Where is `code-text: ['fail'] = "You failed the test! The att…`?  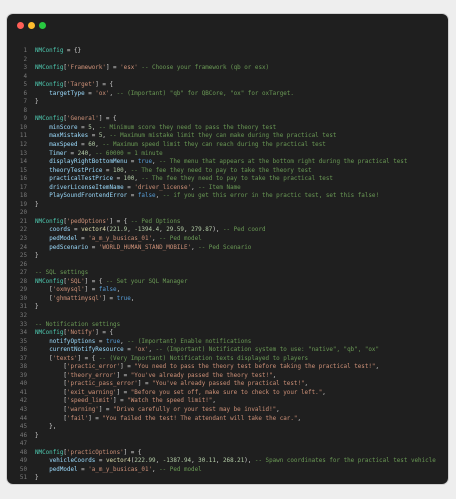
code-text: ['fail'] = "You failed the test! The att… is located at coordinates (168, 419).